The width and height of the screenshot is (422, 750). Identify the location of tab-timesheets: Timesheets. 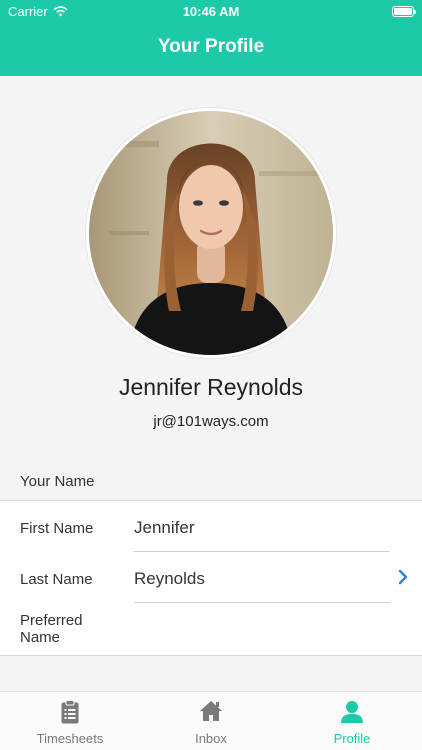
(70, 721).